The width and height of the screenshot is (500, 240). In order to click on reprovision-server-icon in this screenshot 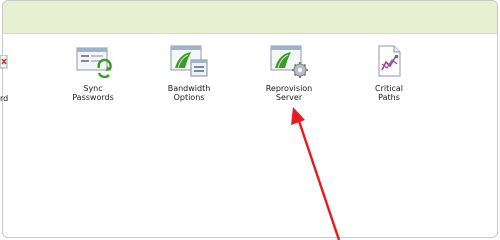, I will do `click(289, 61)`.